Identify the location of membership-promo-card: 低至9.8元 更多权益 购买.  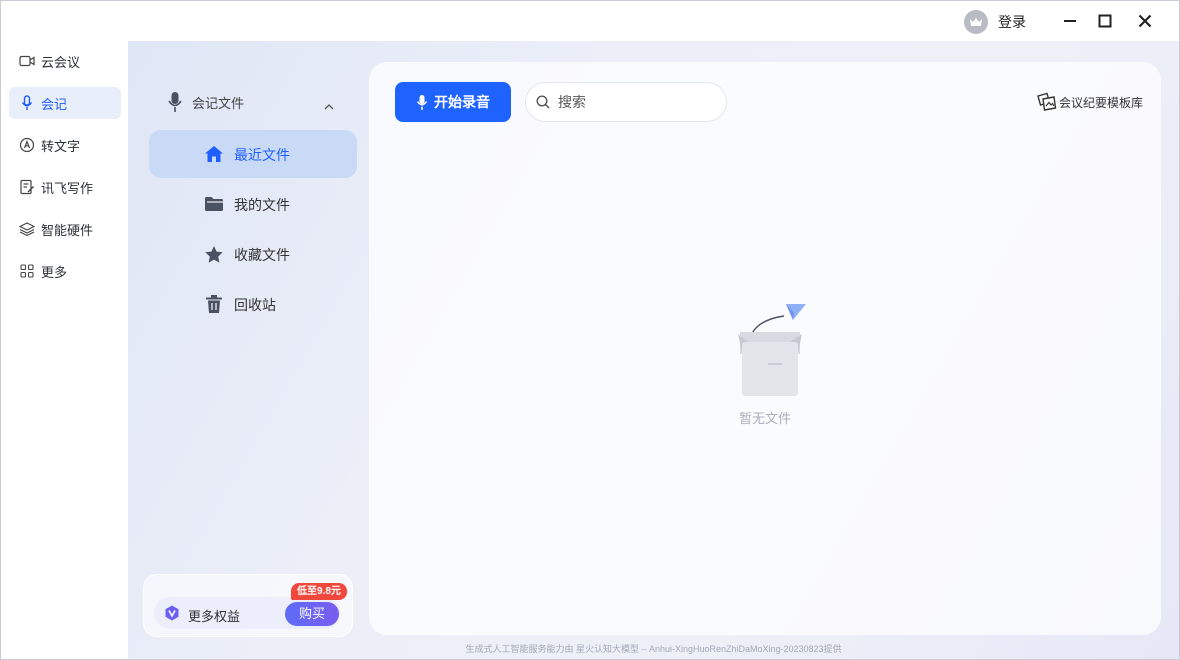
(248, 605).